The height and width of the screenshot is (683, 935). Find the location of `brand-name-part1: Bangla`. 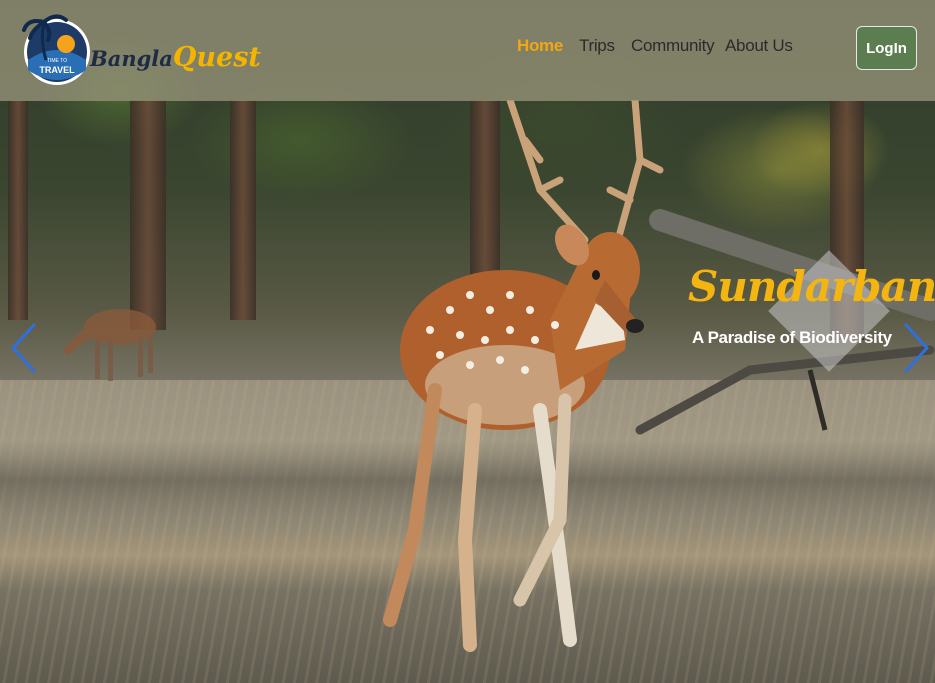

brand-name-part1: Bangla is located at coordinates (131, 58).